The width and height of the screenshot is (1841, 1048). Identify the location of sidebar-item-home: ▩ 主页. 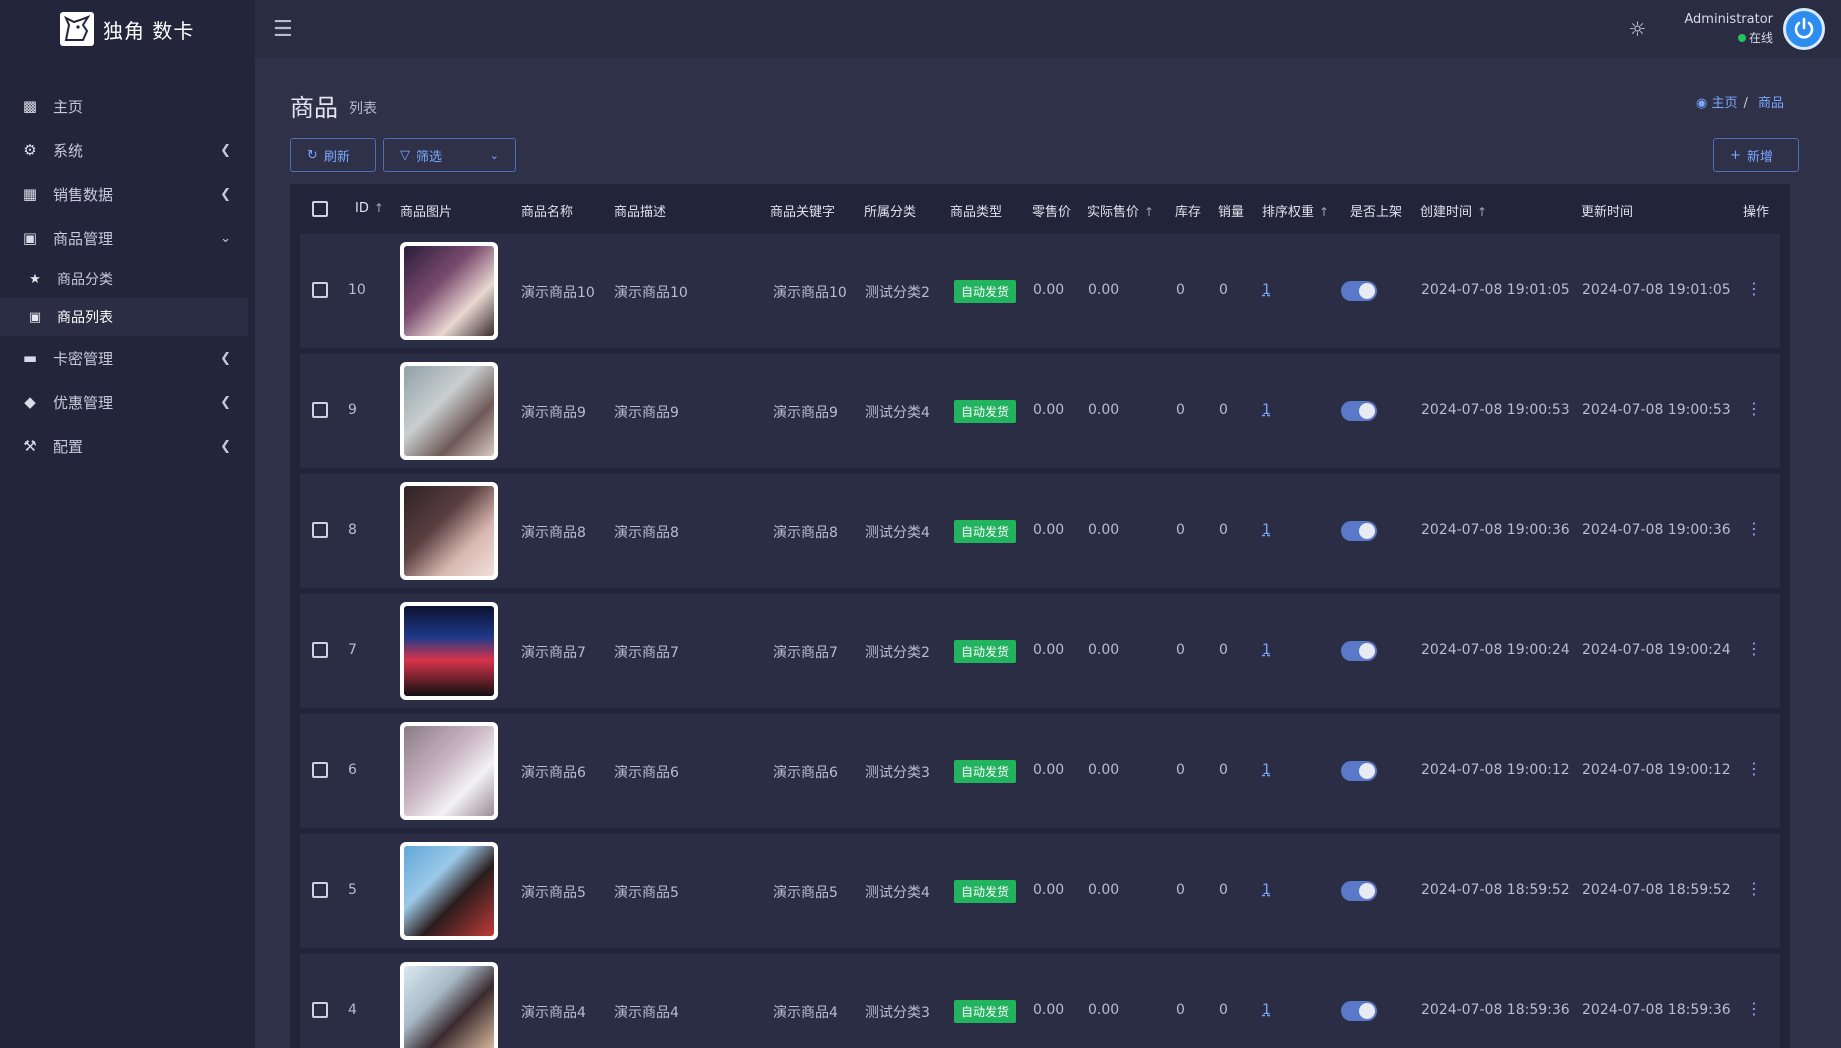
(127, 106).